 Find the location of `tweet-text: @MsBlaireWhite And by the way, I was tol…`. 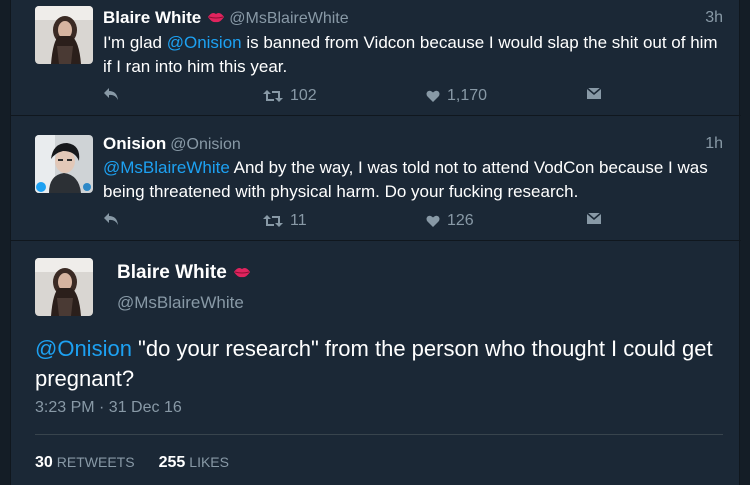

tweet-text: @MsBlaireWhite And by the way, I was tol… is located at coordinates (413, 180).